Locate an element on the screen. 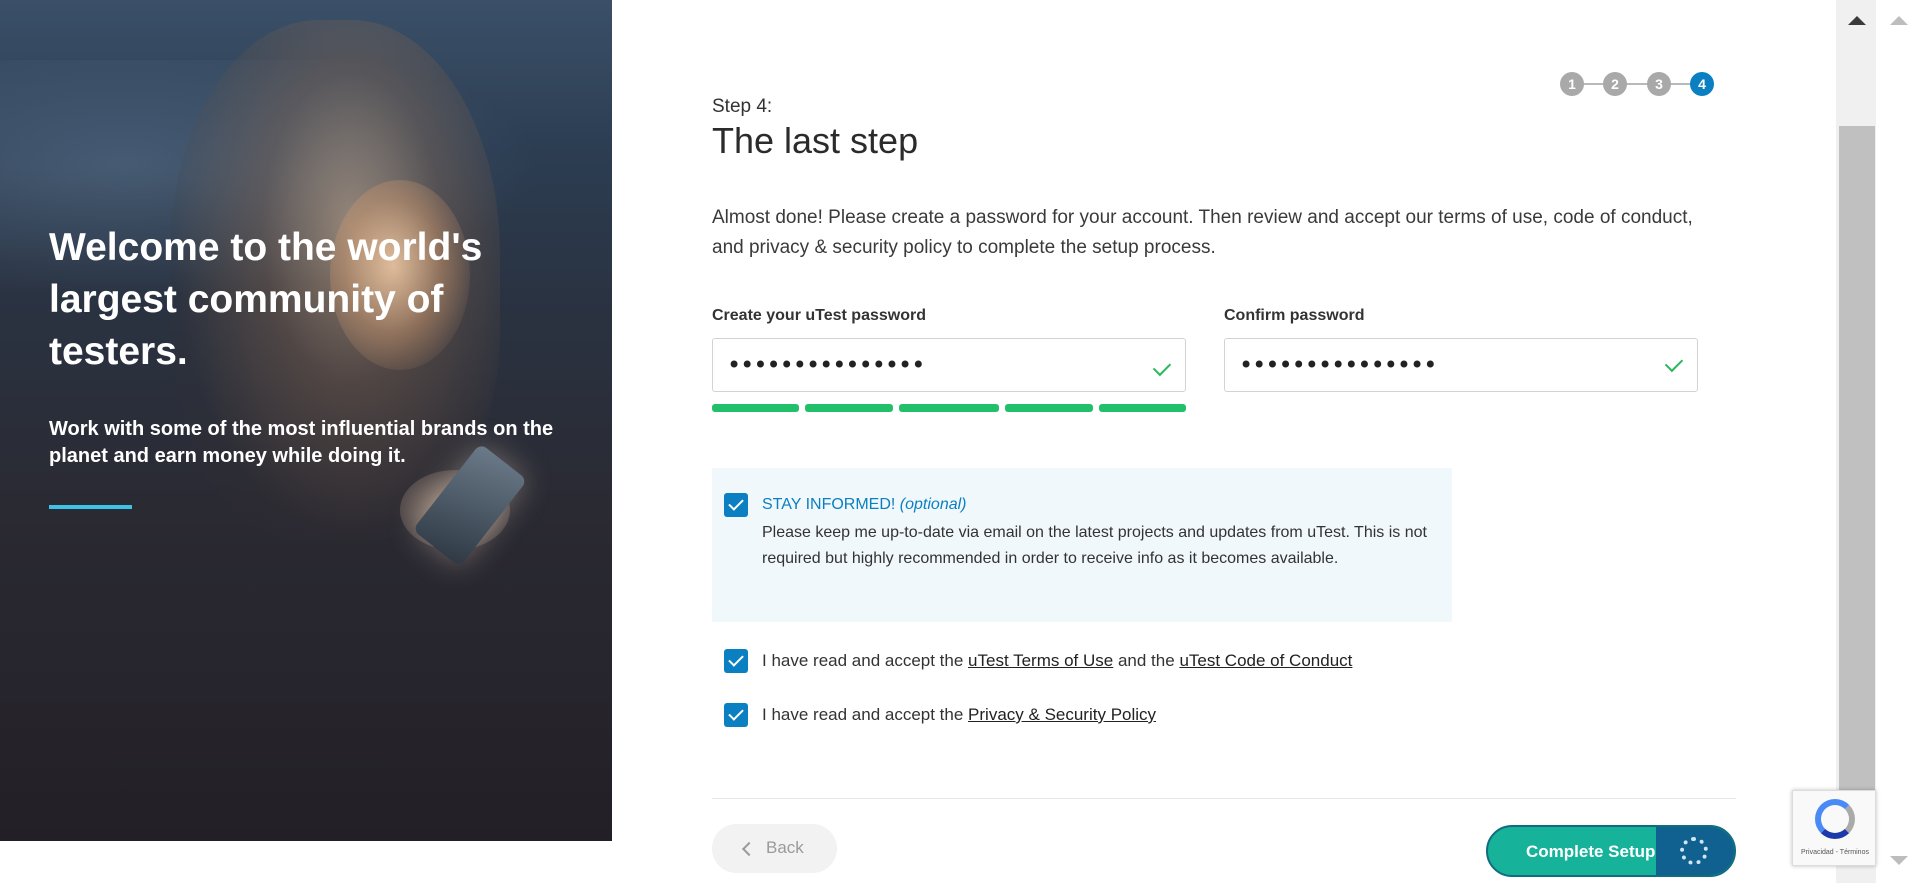  password-field: ••••••••••••••• is located at coordinates (949, 365).